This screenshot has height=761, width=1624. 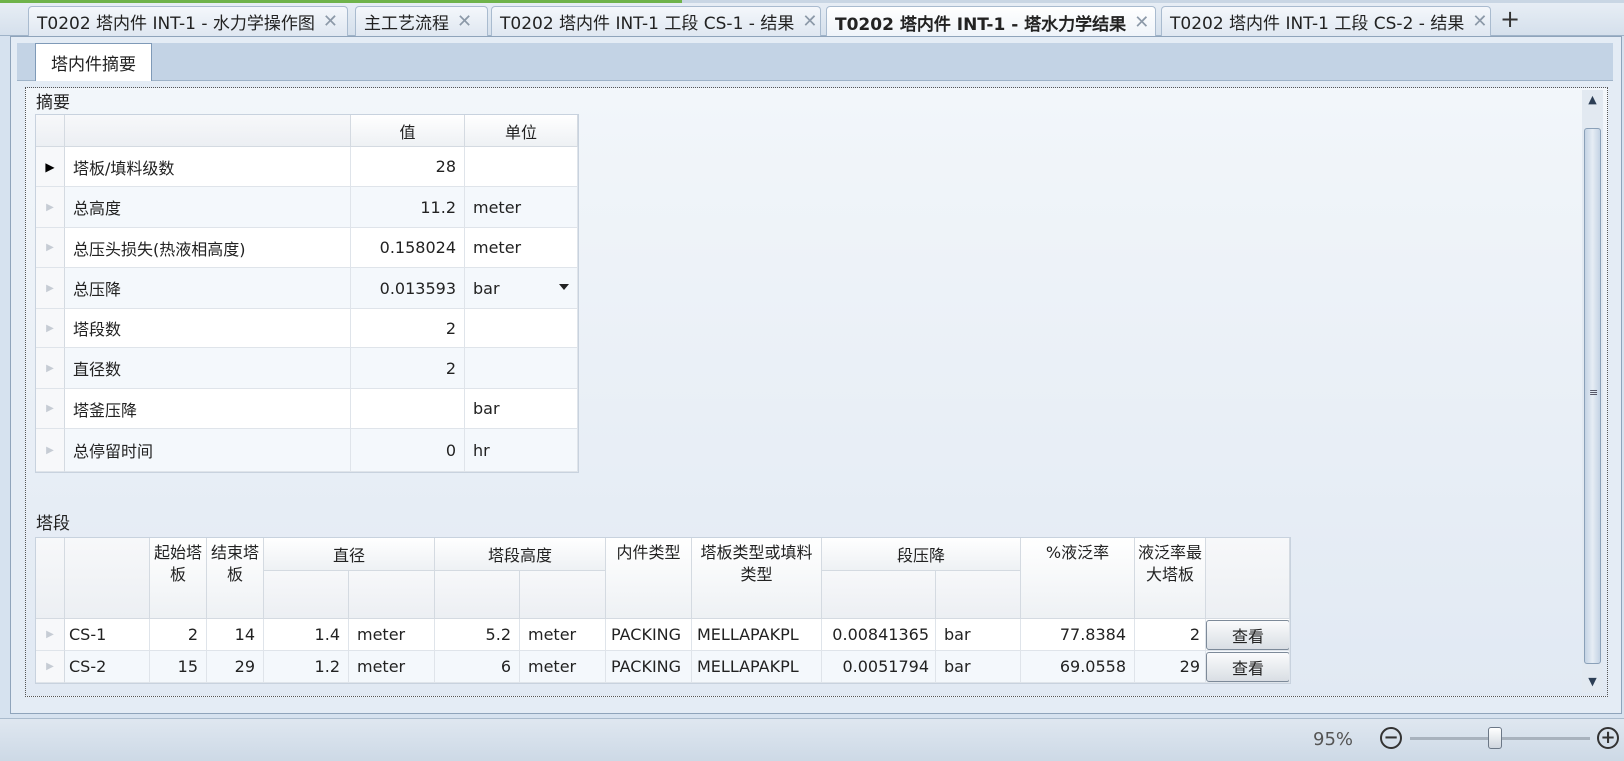 I want to click on name-column-header, so click(x=107, y=578).